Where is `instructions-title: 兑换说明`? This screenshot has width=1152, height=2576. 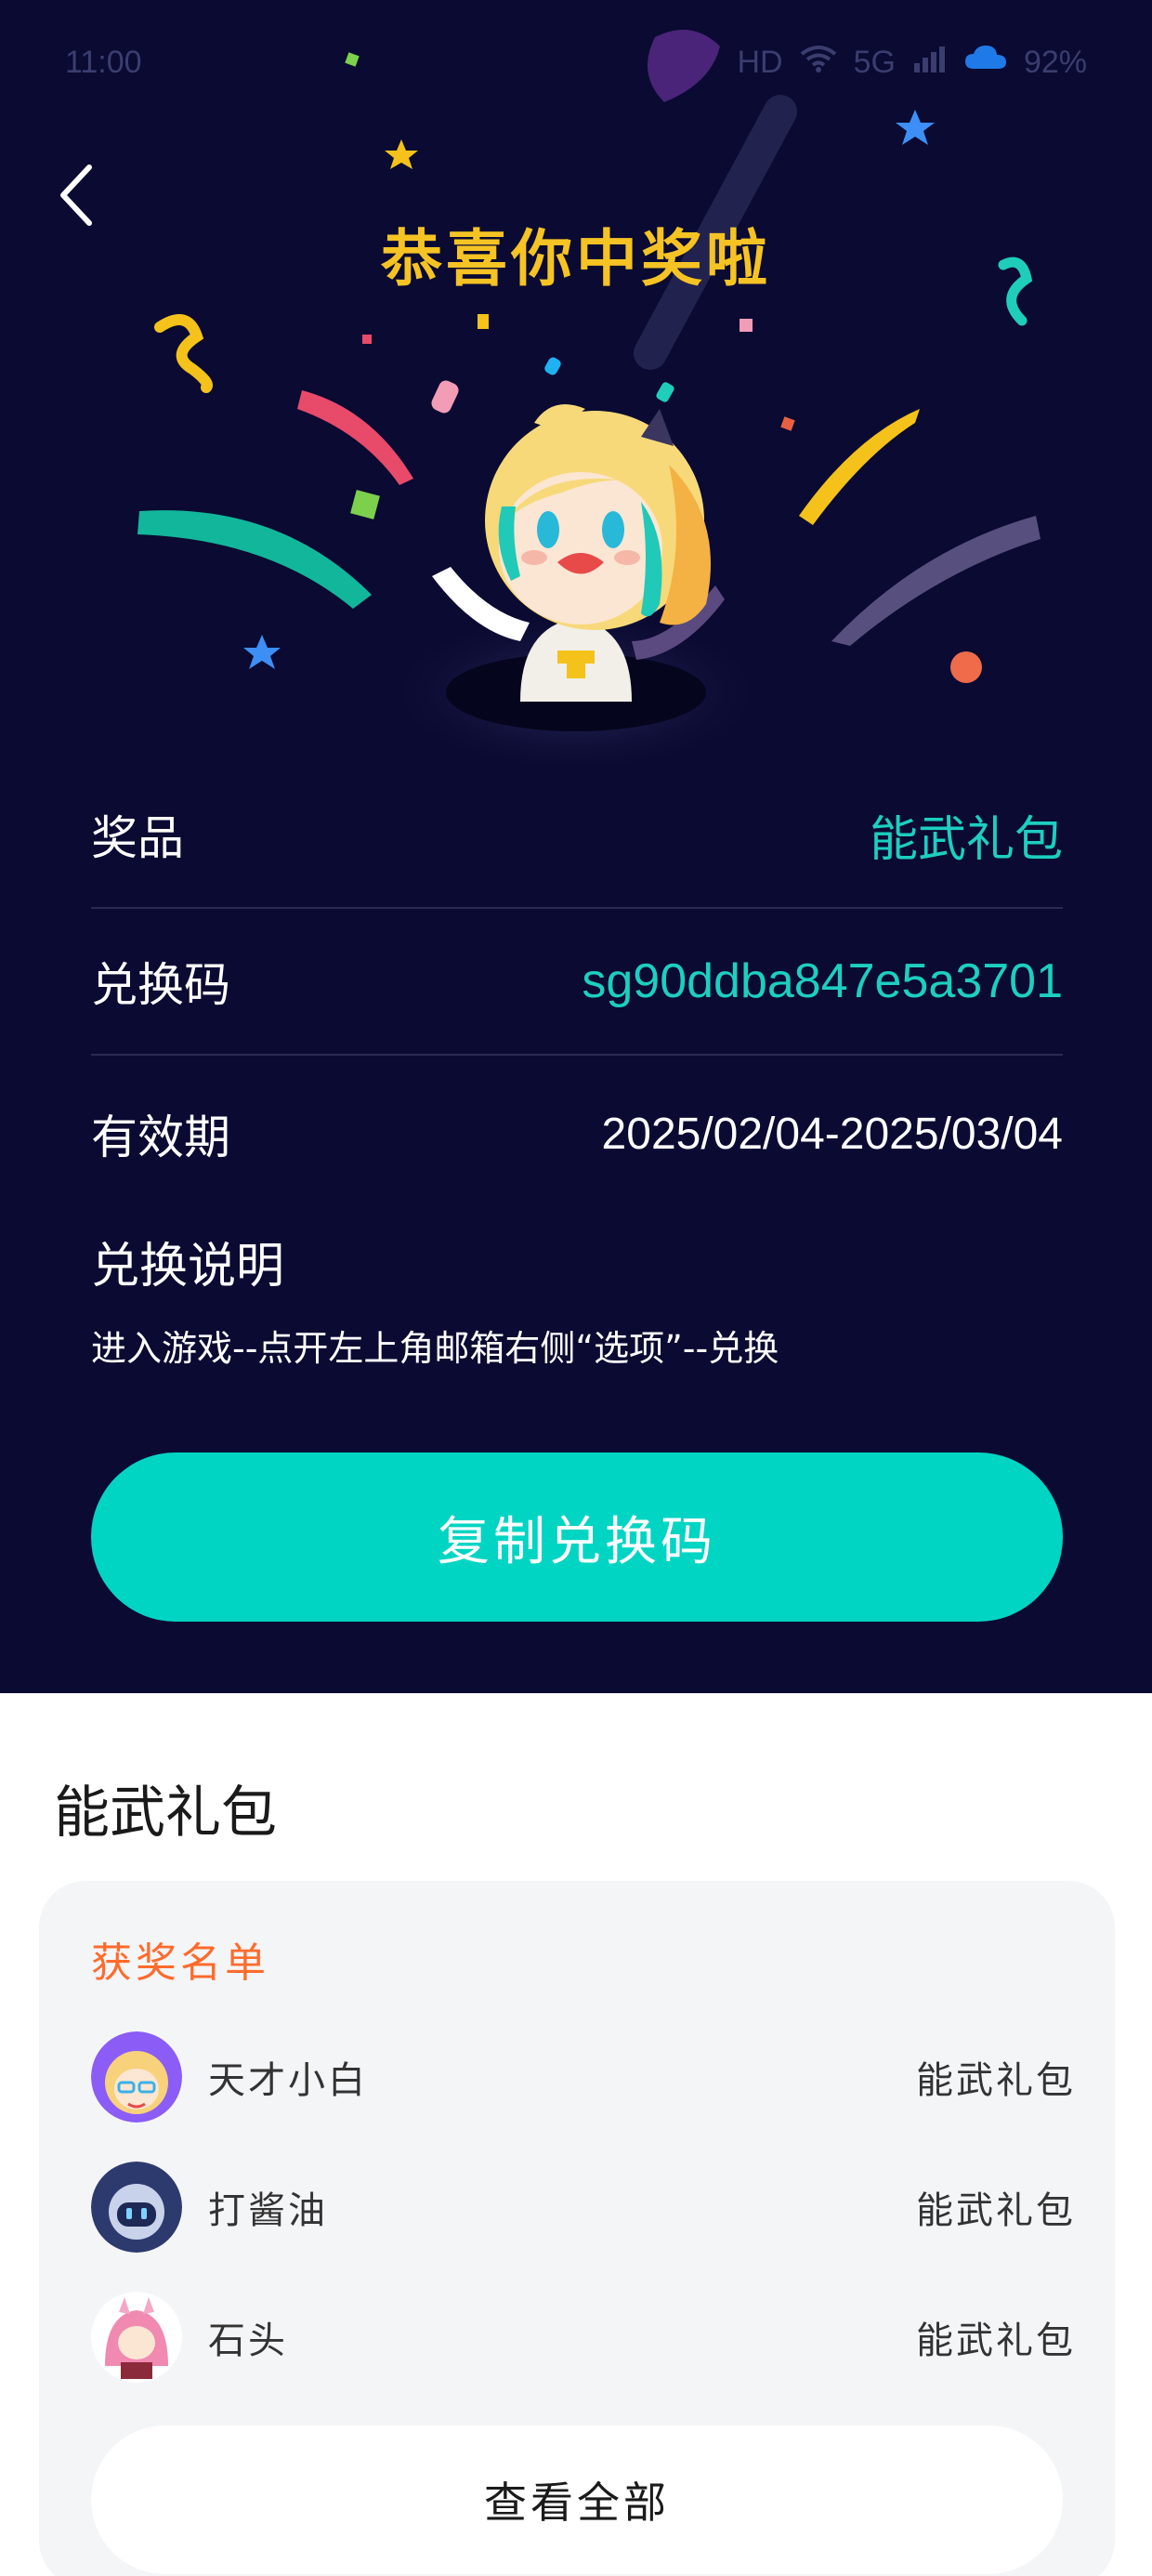 instructions-title: 兑换说明 is located at coordinates (188, 1267).